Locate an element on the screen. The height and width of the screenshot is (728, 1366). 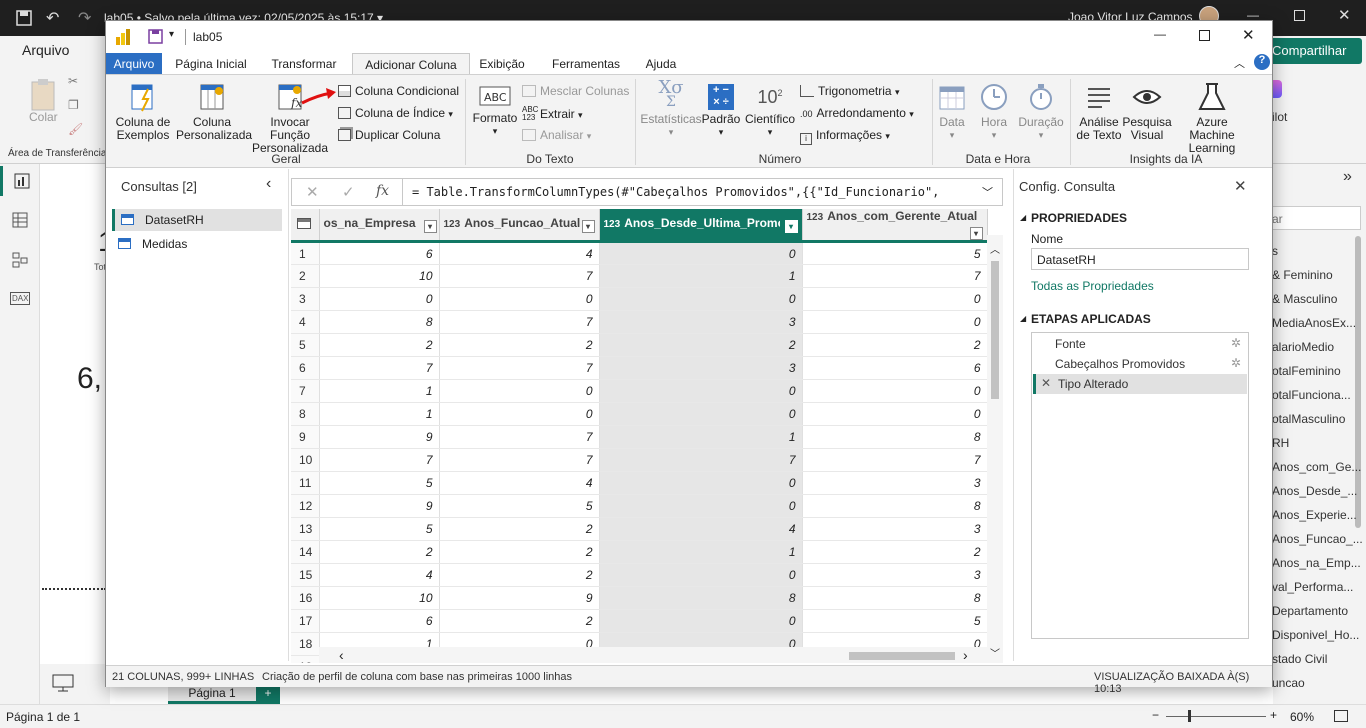
field-item: alarioMedio is located at coordinates (1303, 347).